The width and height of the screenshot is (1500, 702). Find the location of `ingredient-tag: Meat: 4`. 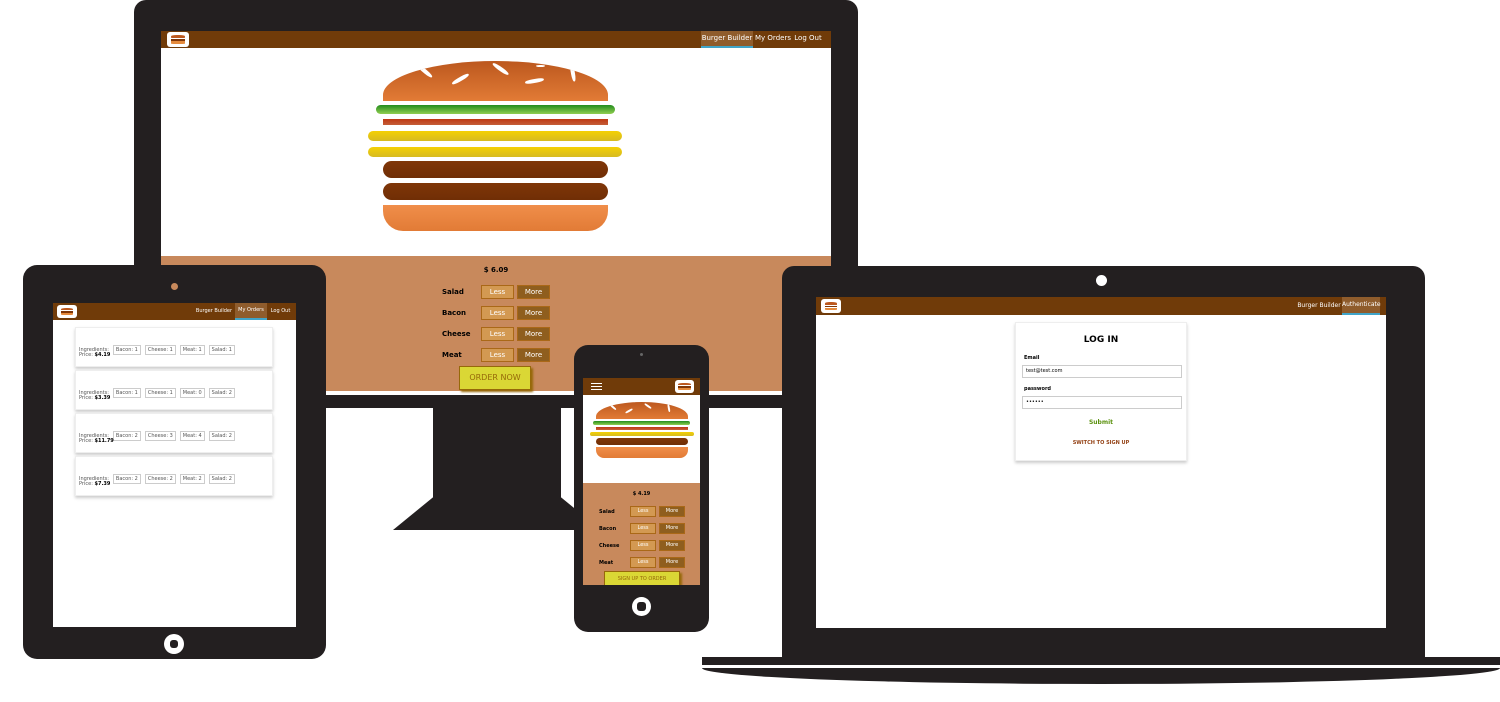

ingredient-tag: Meat: 4 is located at coordinates (192, 436).